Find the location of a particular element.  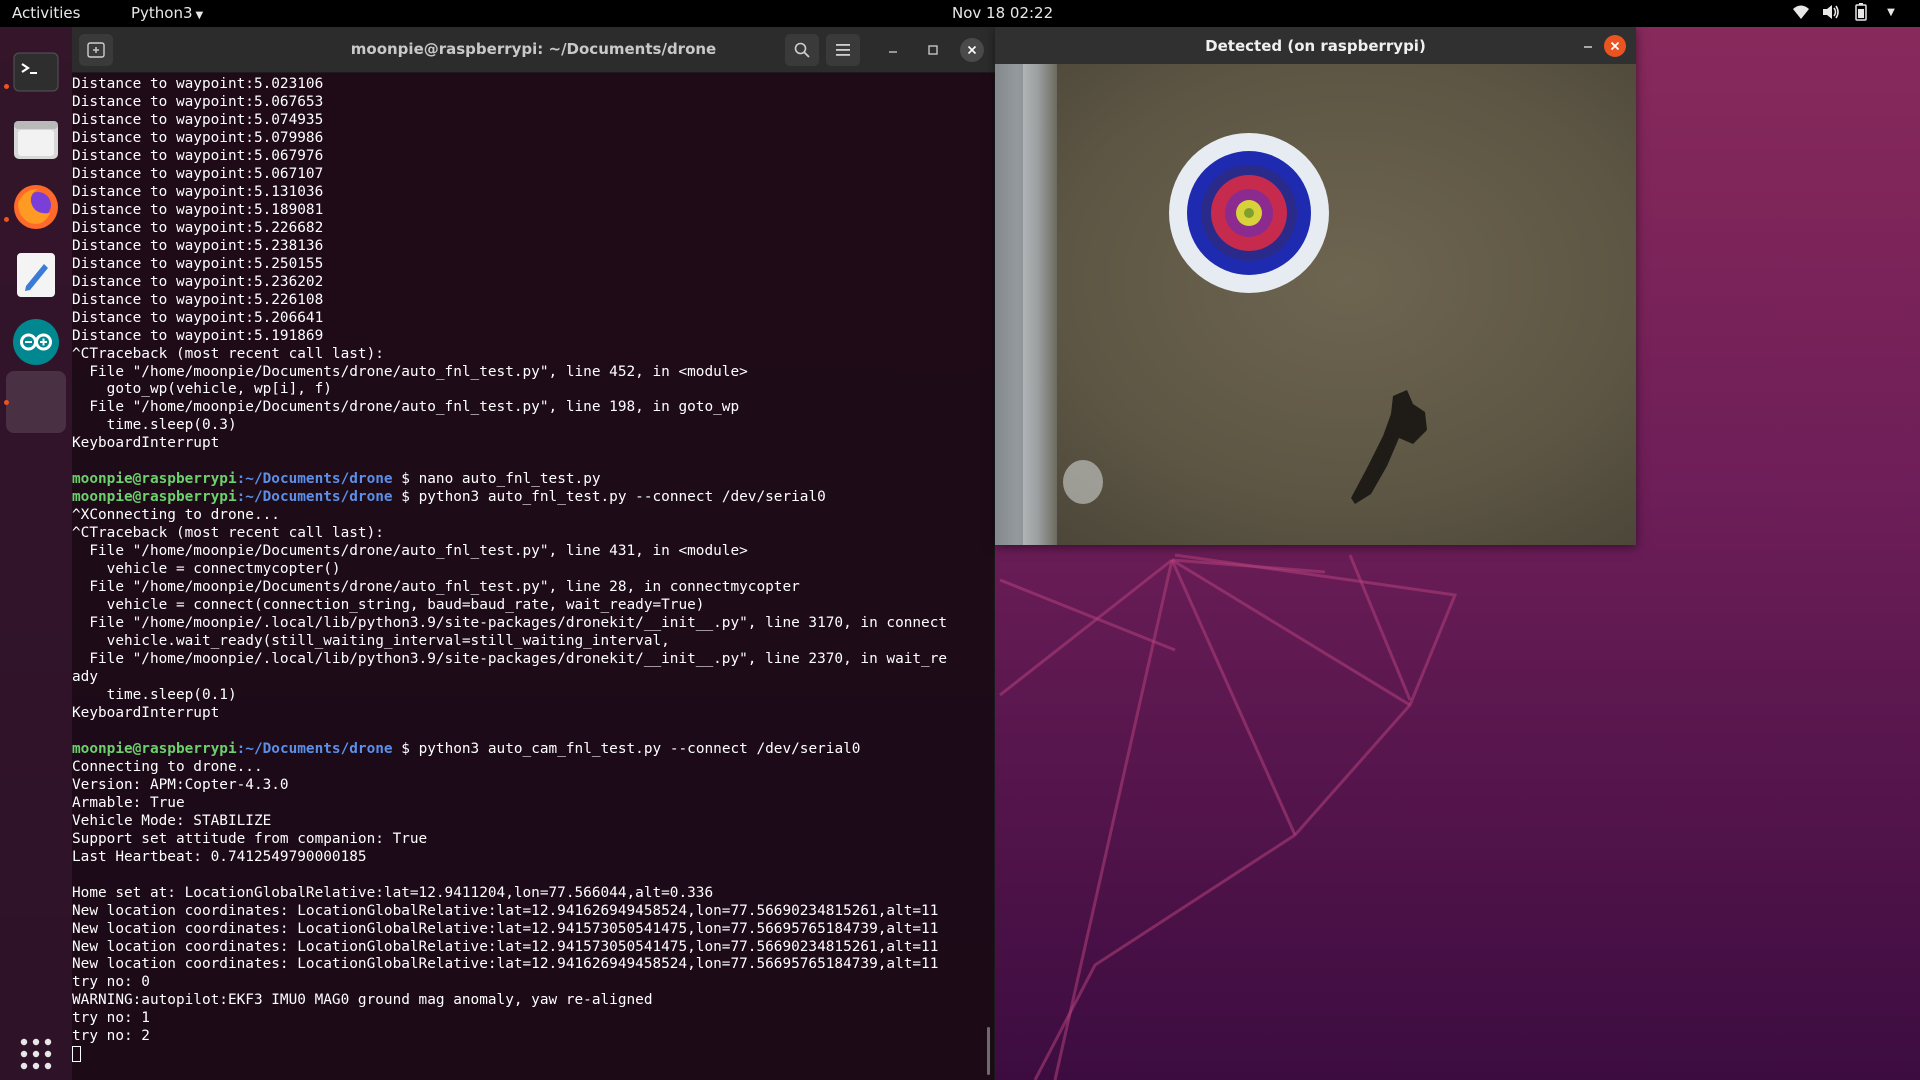

terminal-scrollbar is located at coordinates (988, 1051).